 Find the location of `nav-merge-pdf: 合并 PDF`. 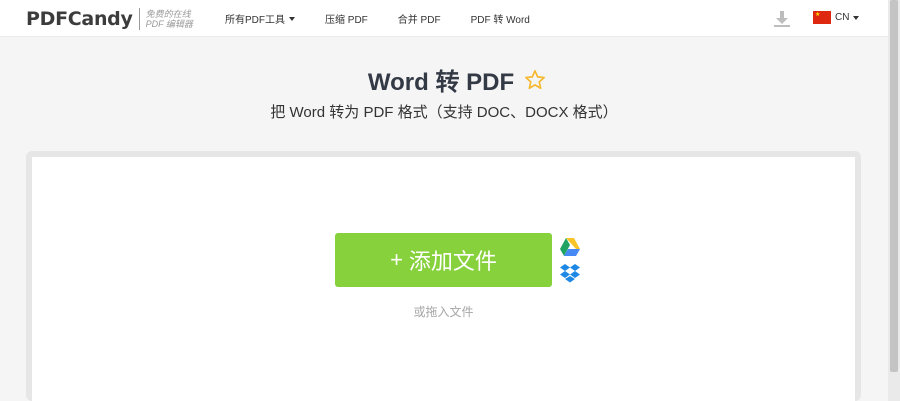

nav-merge-pdf: 合并 PDF is located at coordinates (419, 18).